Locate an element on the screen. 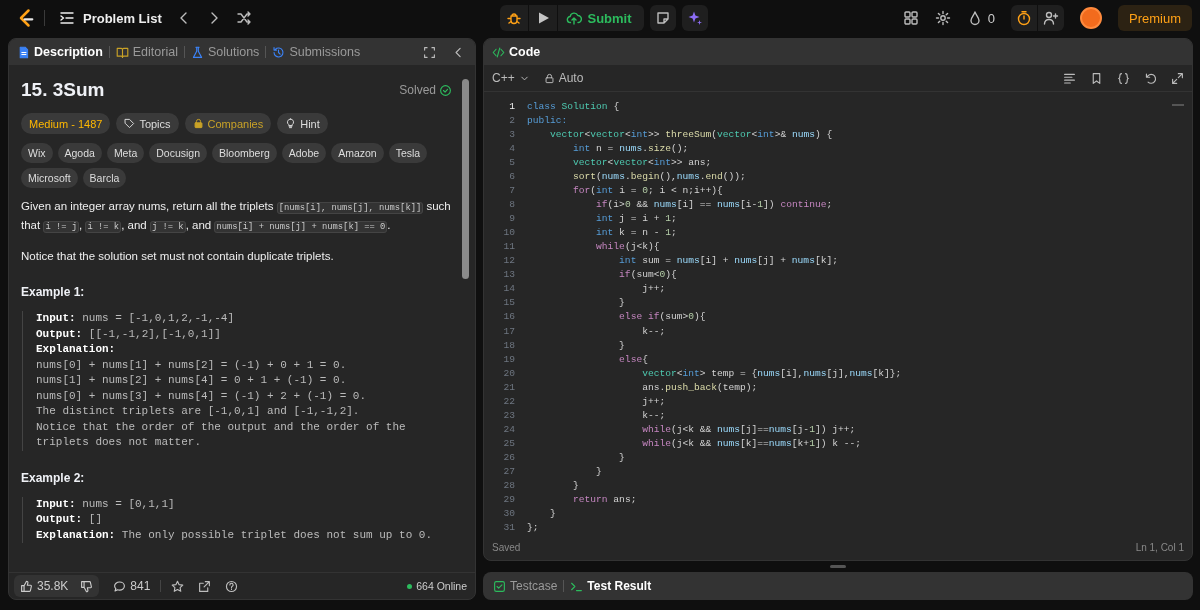 The height and width of the screenshot is (610, 1200). timer-icon is located at coordinates (1024, 18).